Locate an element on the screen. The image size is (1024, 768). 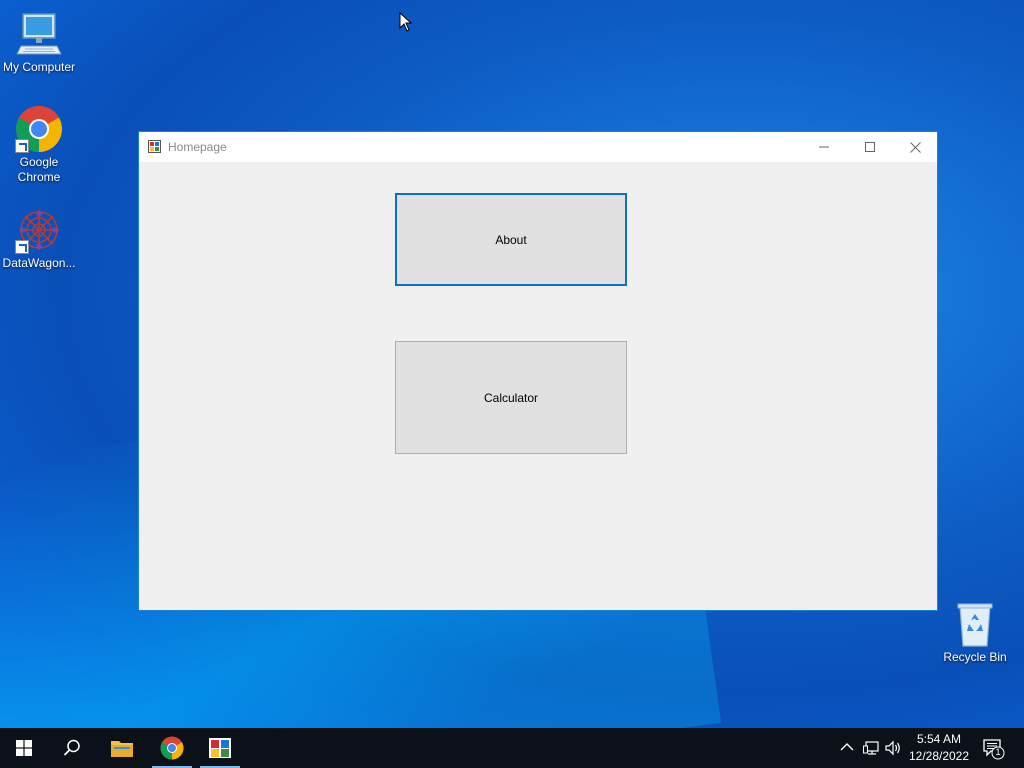
taskbar: 5:54 AM 12/28/2022 1 is located at coordinates (512, 748).